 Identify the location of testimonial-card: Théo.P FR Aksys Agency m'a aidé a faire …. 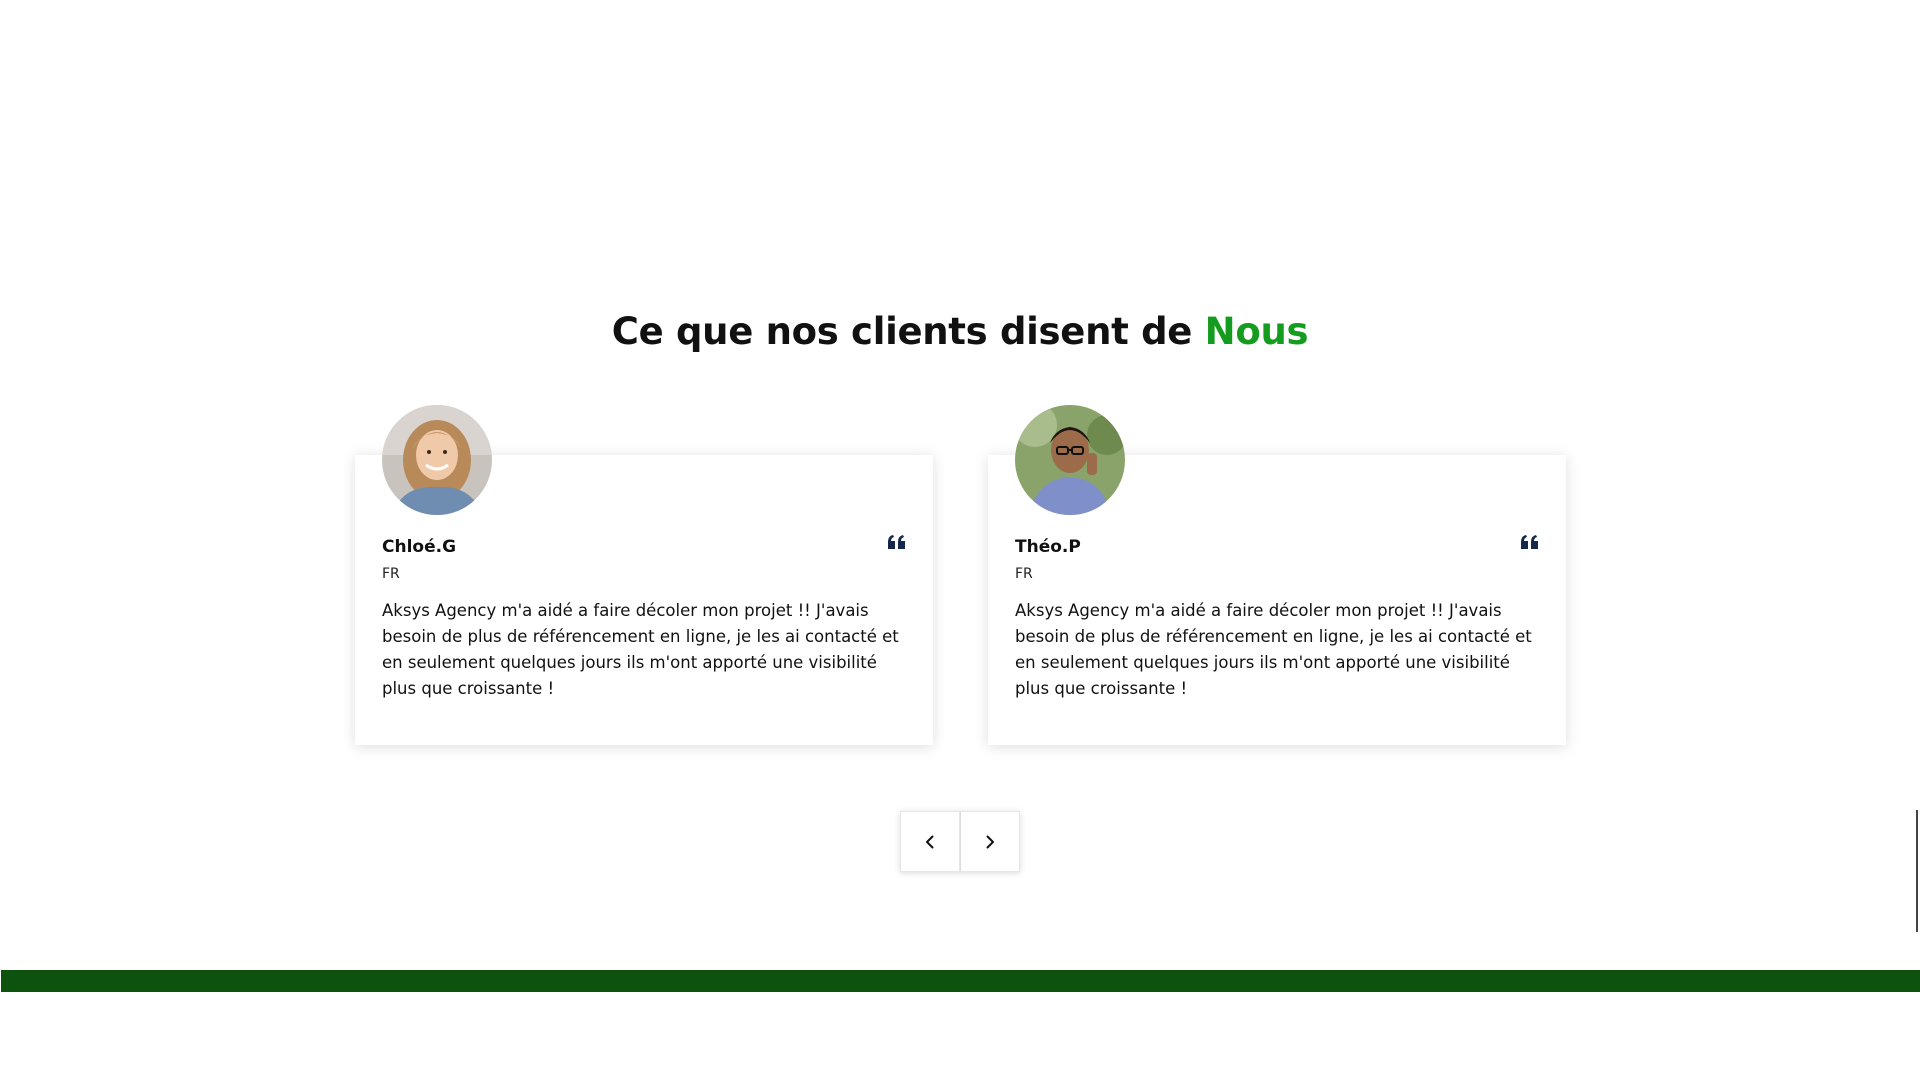
(1277, 575).